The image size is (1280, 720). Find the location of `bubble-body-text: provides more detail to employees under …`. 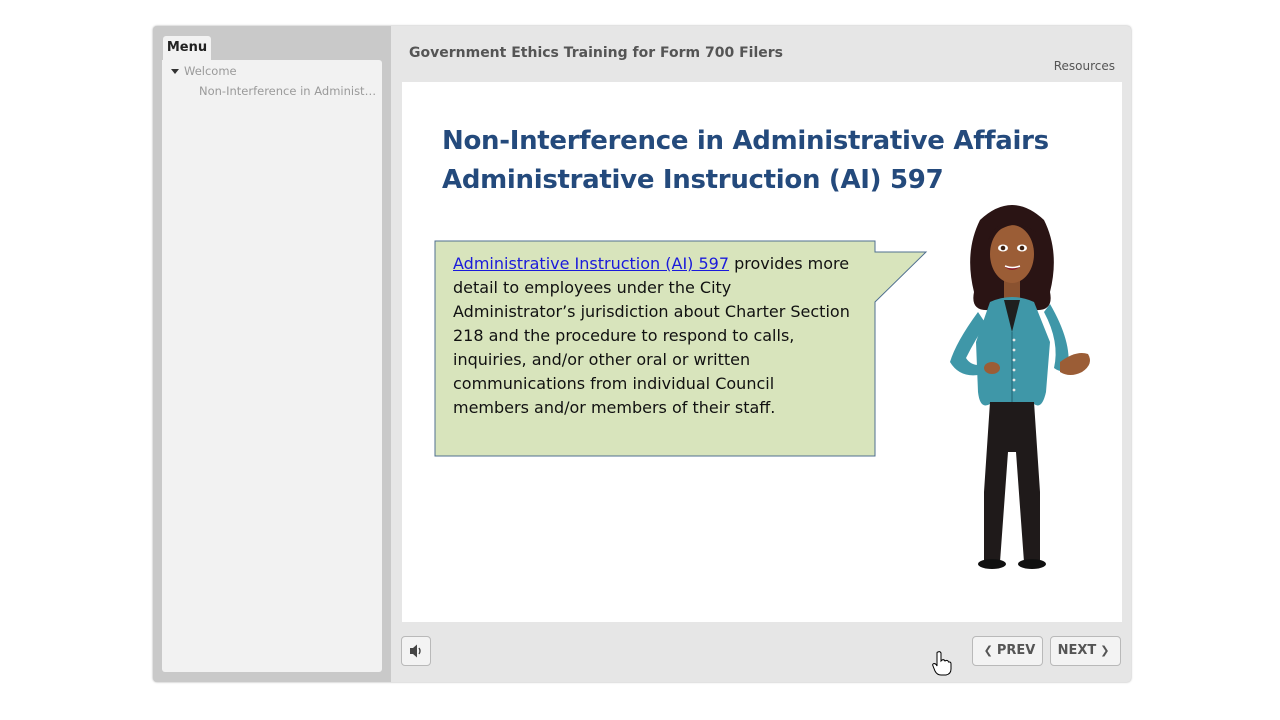

bubble-body-text: provides more detail to employees under … is located at coordinates (651, 335).